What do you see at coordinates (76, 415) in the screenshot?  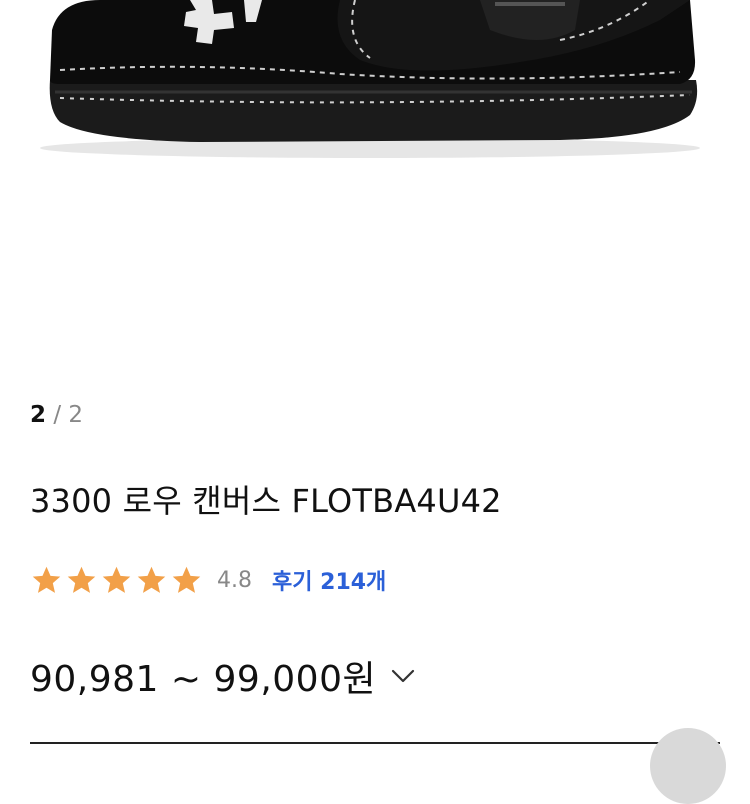 I see `pager-total: 2` at bounding box center [76, 415].